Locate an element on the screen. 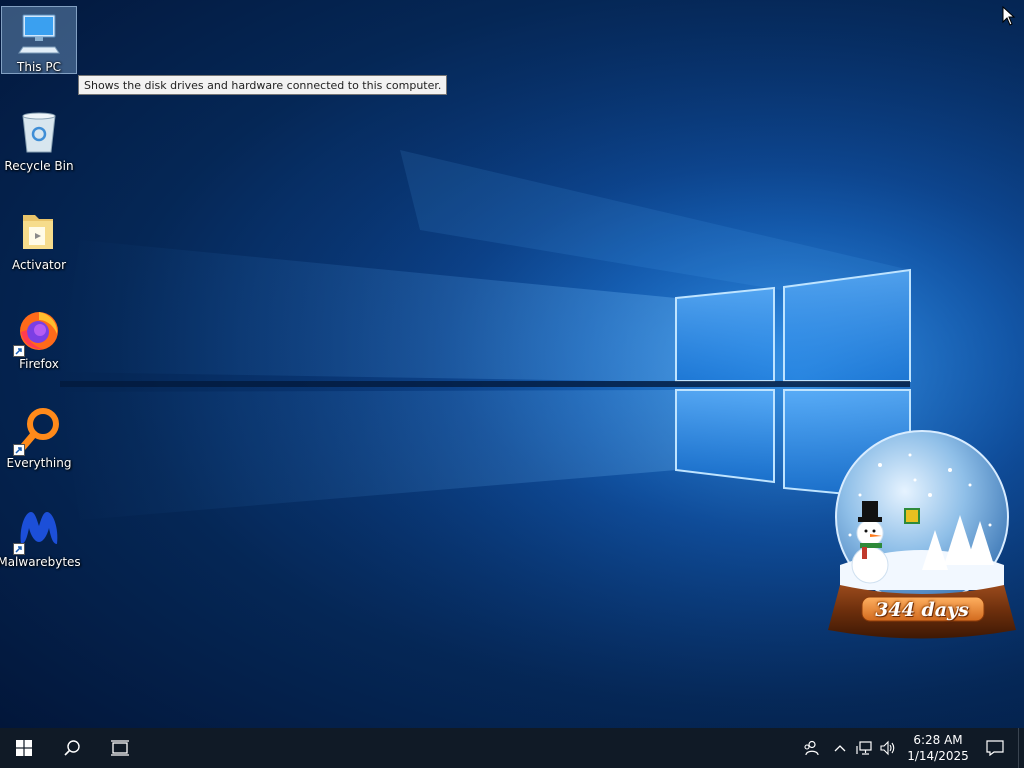 This screenshot has width=1024, height=768. people-button is located at coordinates (811, 748).